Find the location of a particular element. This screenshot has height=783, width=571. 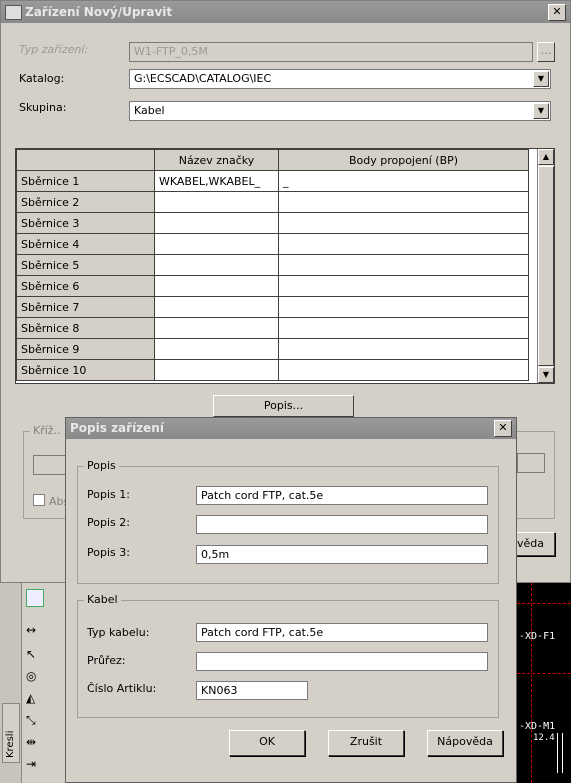

popis-title-bar: Popis zařízení ✕ is located at coordinates (291, 428).